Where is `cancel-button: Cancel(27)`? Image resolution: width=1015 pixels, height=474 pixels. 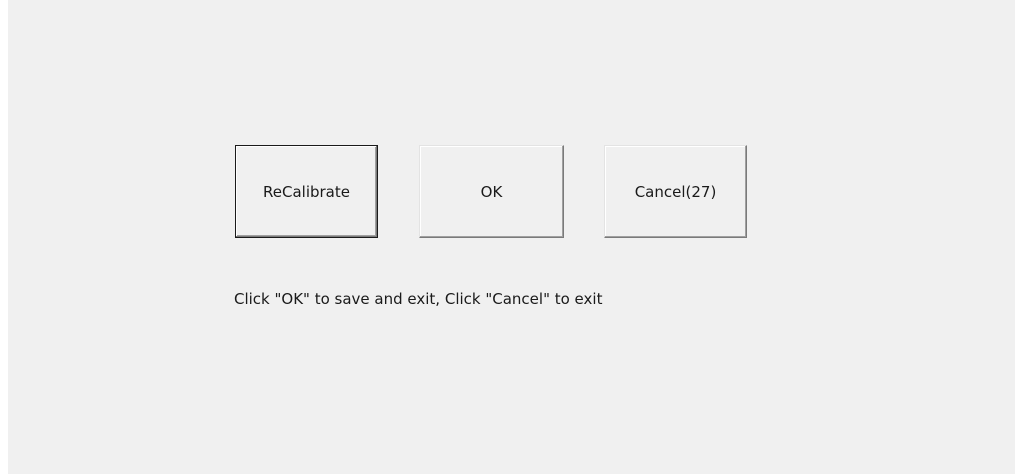
cancel-button: Cancel(27) is located at coordinates (675, 191).